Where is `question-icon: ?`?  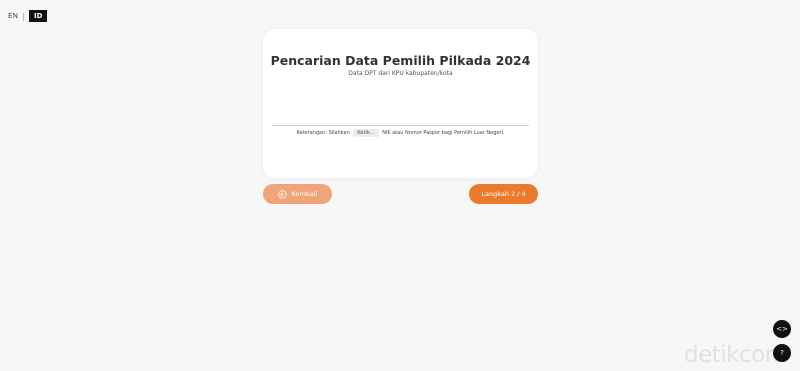 question-icon: ? is located at coordinates (782, 353).